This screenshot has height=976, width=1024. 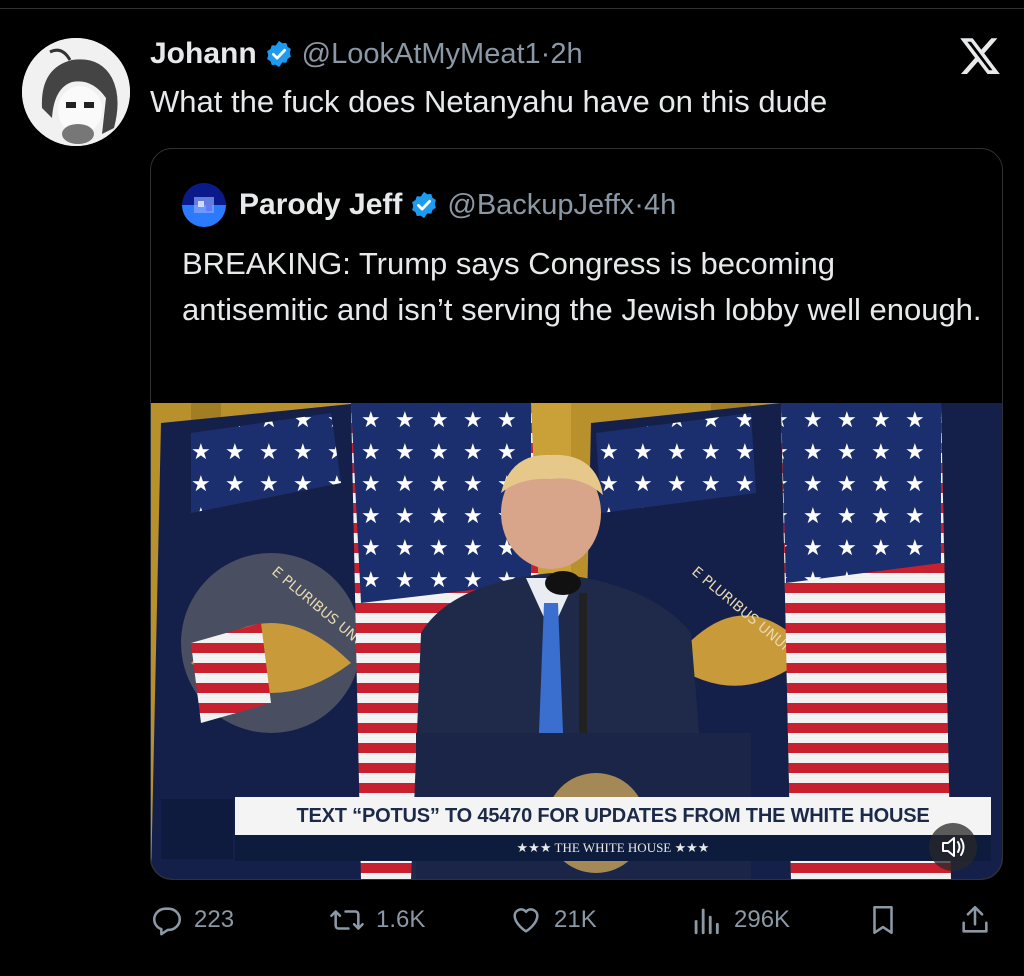 What do you see at coordinates (167, 921) in the screenshot?
I see `reply-icon` at bounding box center [167, 921].